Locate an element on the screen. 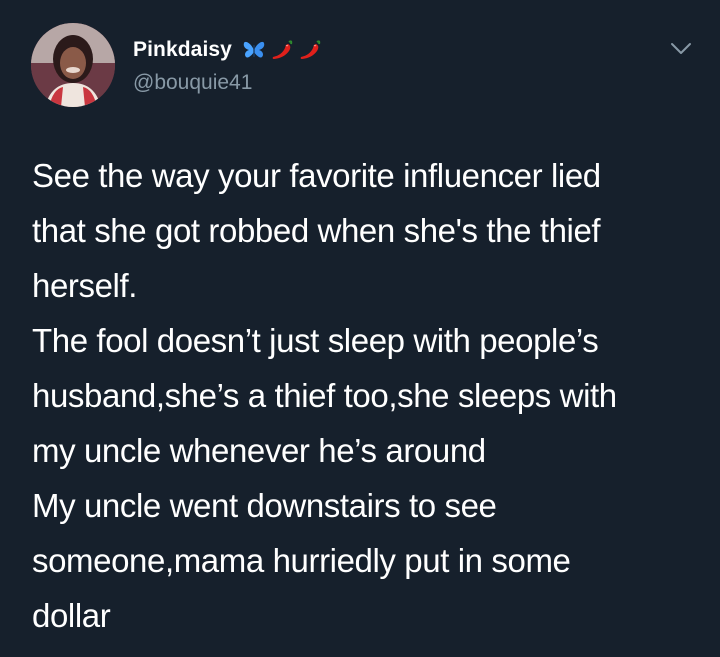  avatar is located at coordinates (73, 65).